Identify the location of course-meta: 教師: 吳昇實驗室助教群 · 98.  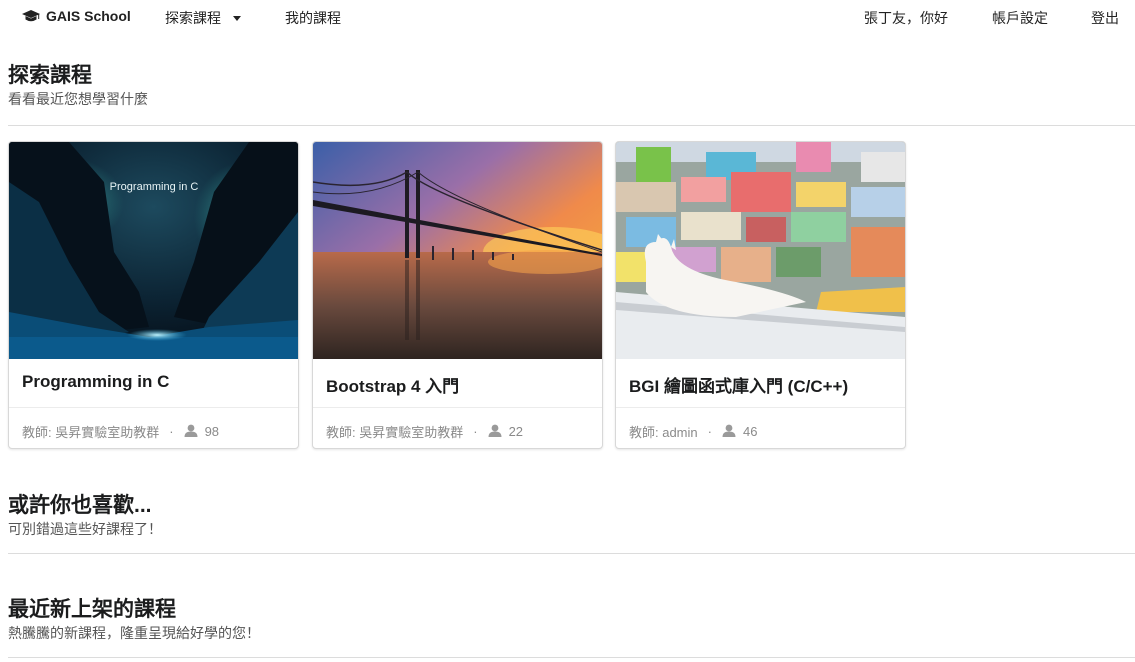
(120, 431).